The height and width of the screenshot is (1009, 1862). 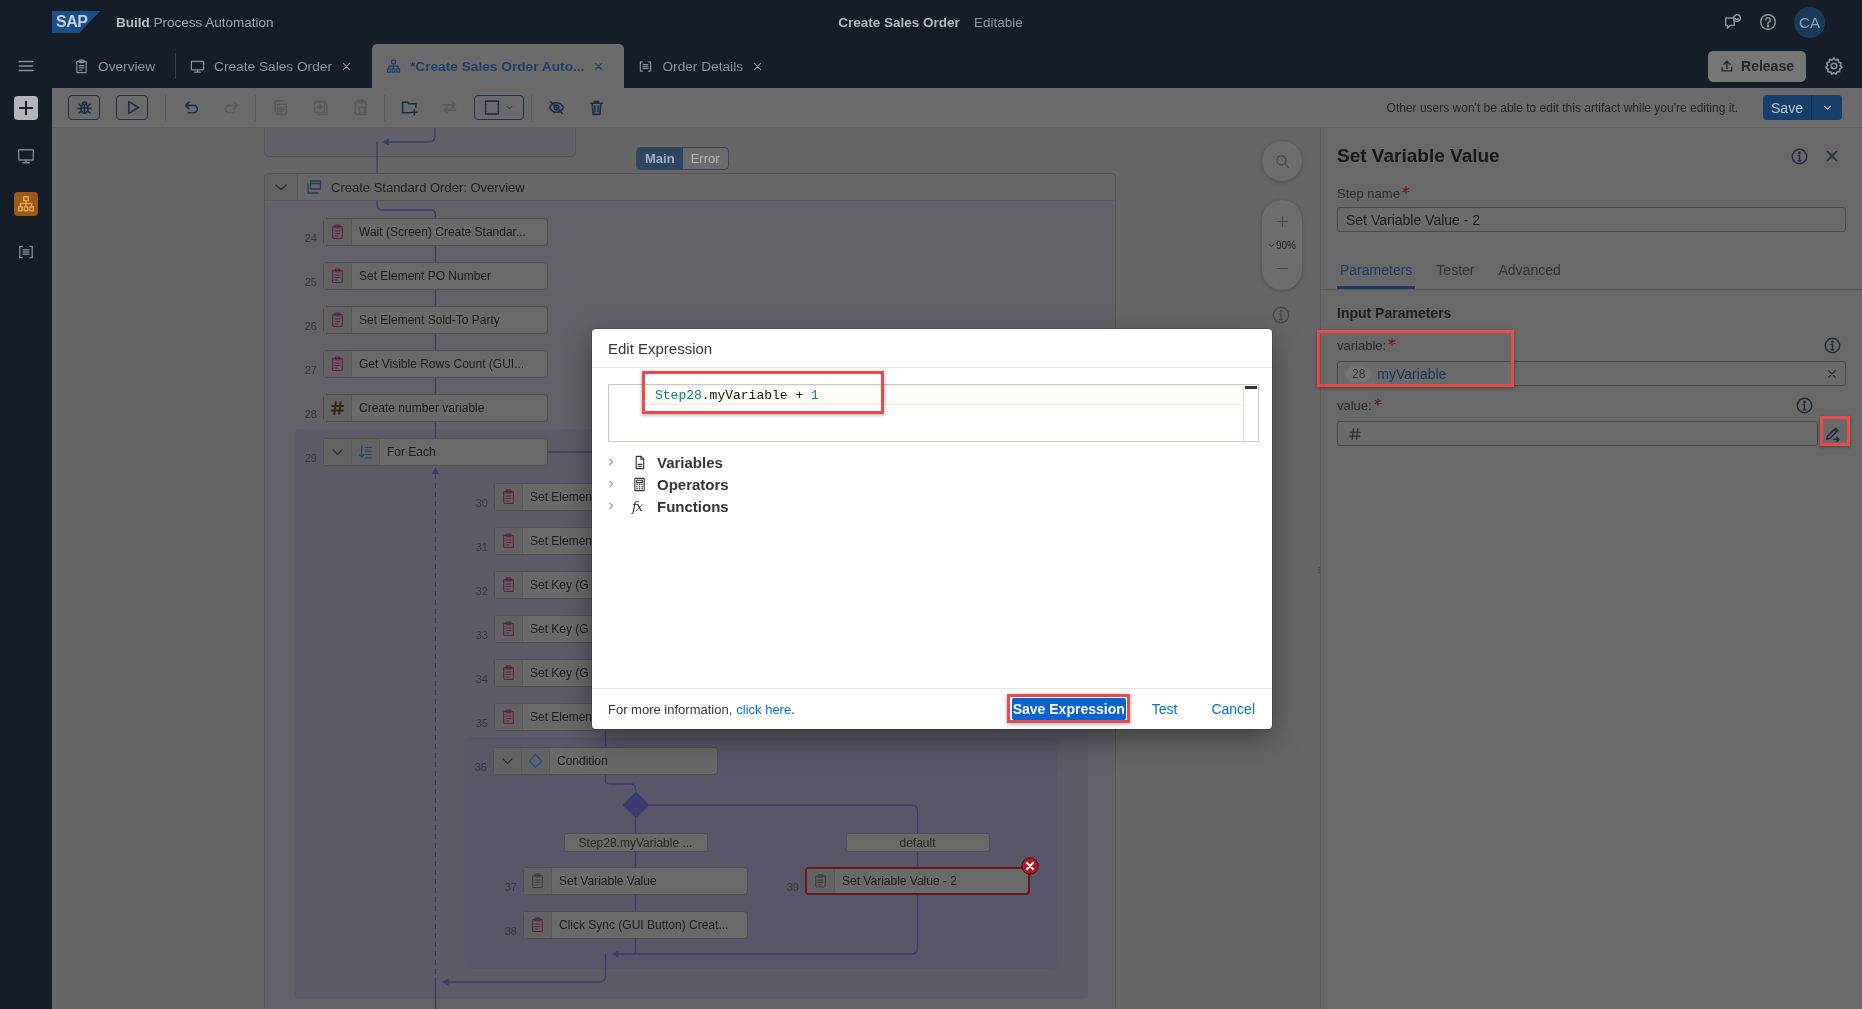 I want to click on release-button: Release, so click(x=1757, y=66).